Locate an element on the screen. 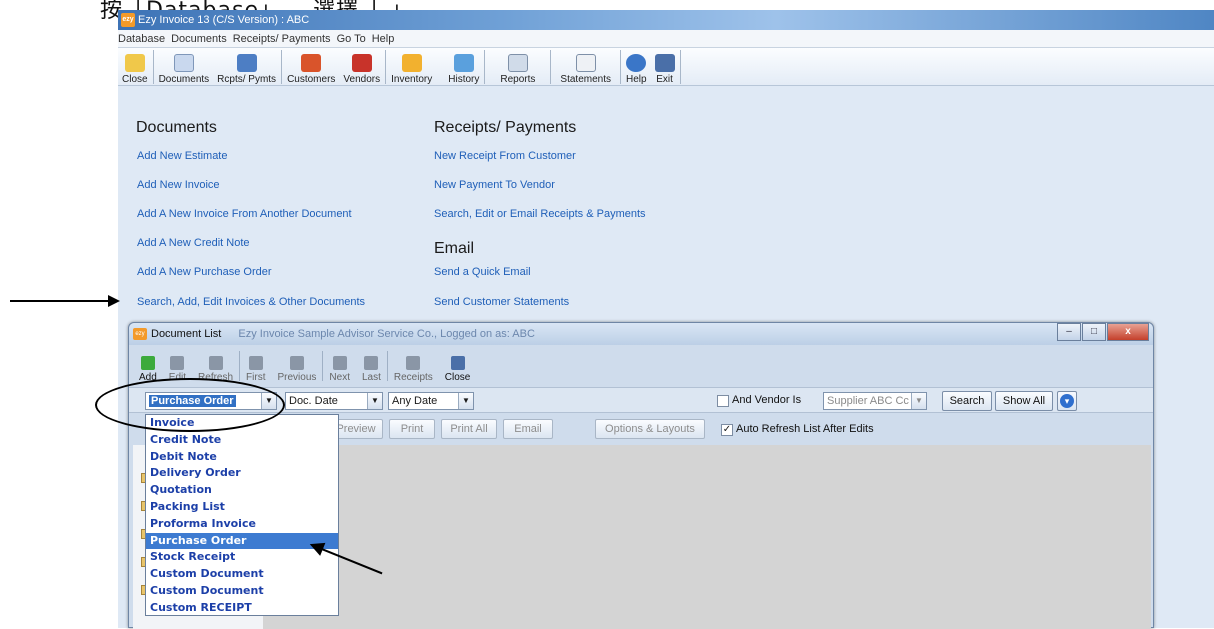  receipts-payments-button: Rcpts/ Pymts is located at coordinates (246, 67).